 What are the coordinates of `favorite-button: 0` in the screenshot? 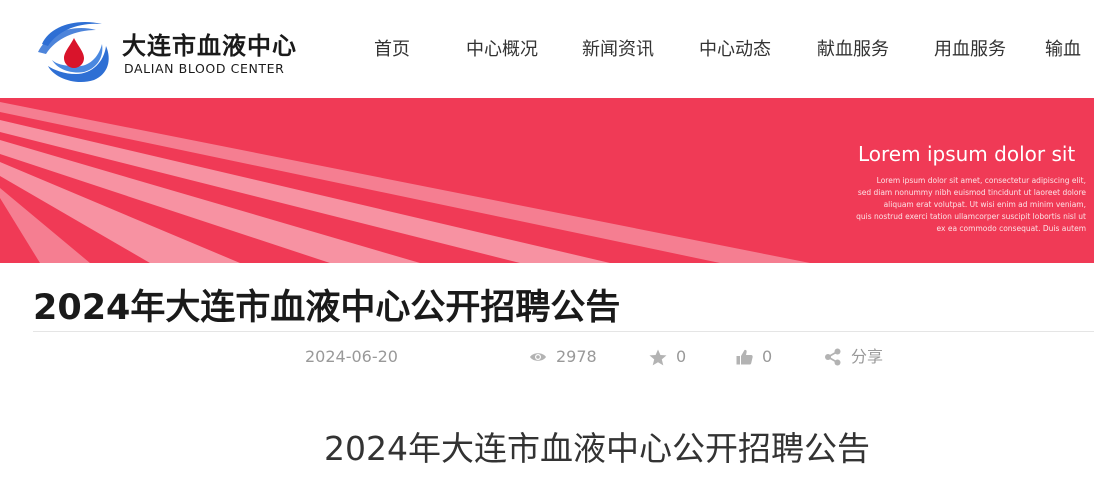 It's located at (667, 357).